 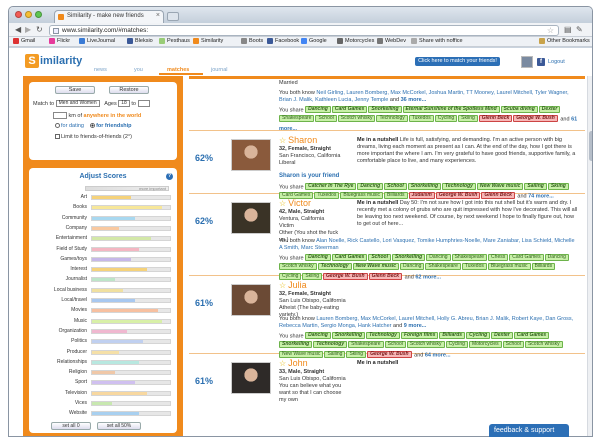 What do you see at coordinates (113, 116) in the screenshot?
I see `location-link: anywhere in the world` at bounding box center [113, 116].